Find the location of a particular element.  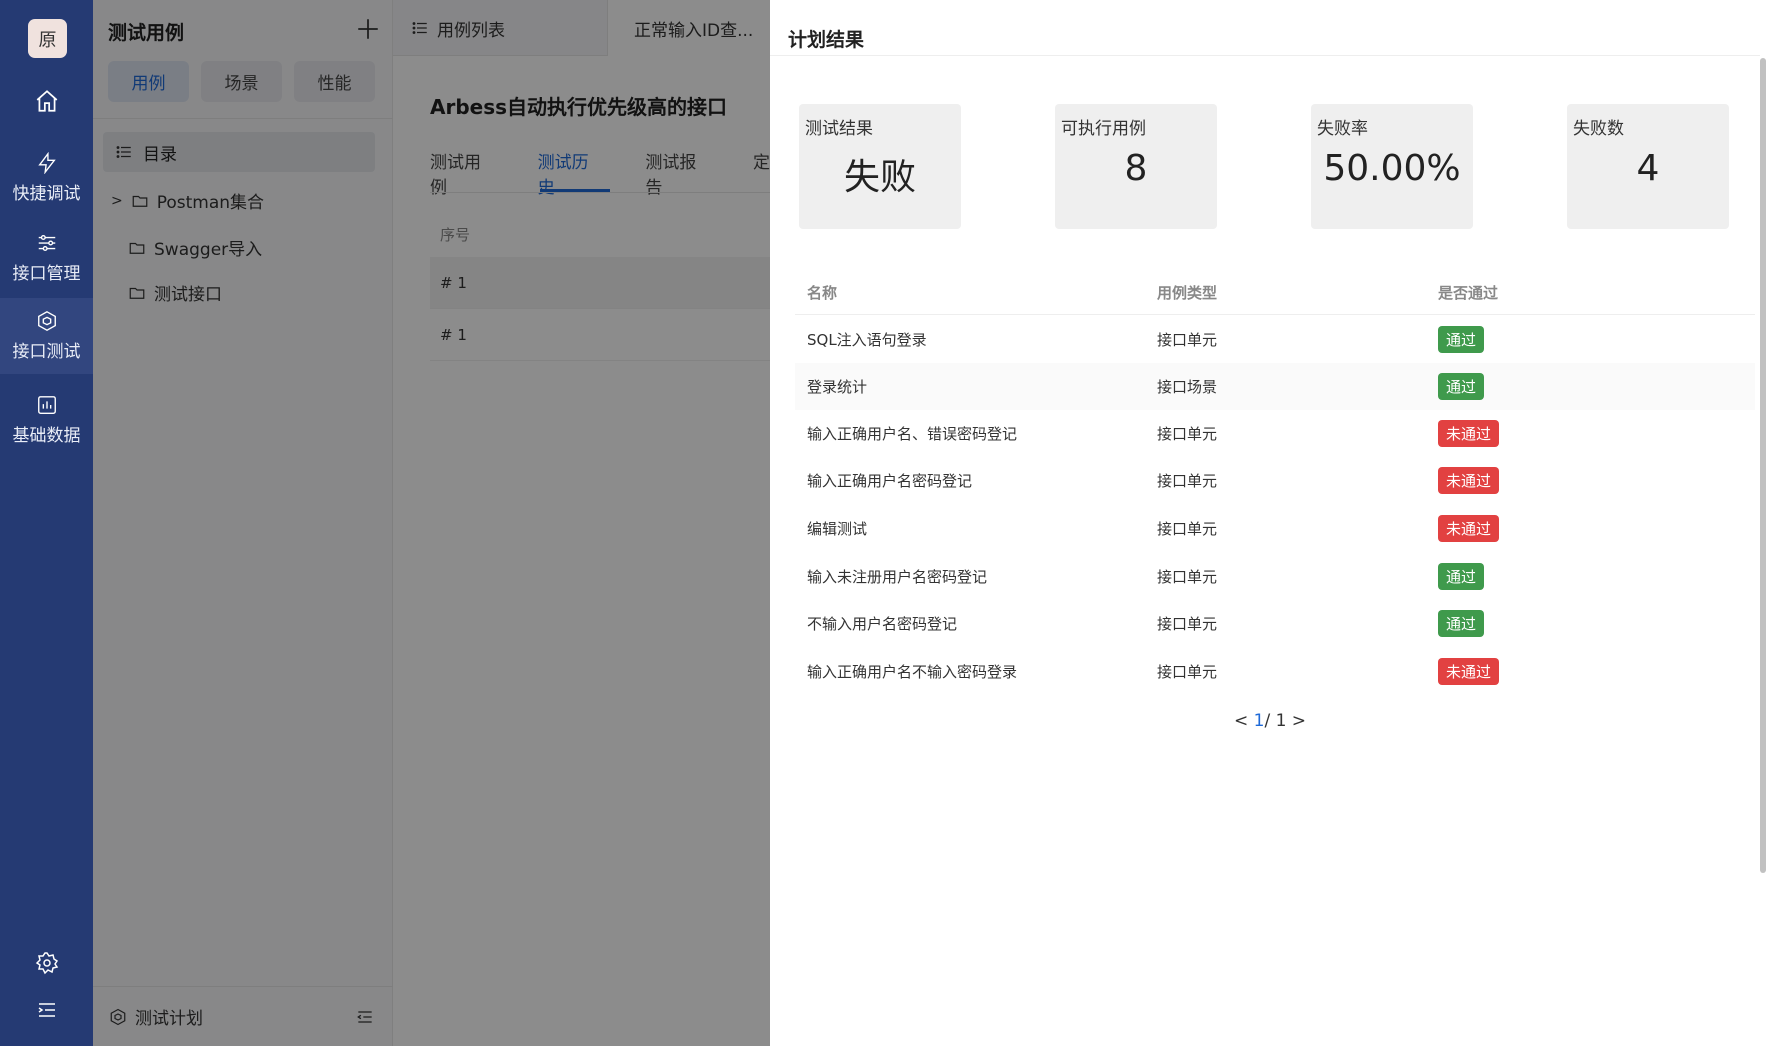

result-row: 输入正确用户名不输入密码登录 接口单元 未通过 is located at coordinates (1275, 671).